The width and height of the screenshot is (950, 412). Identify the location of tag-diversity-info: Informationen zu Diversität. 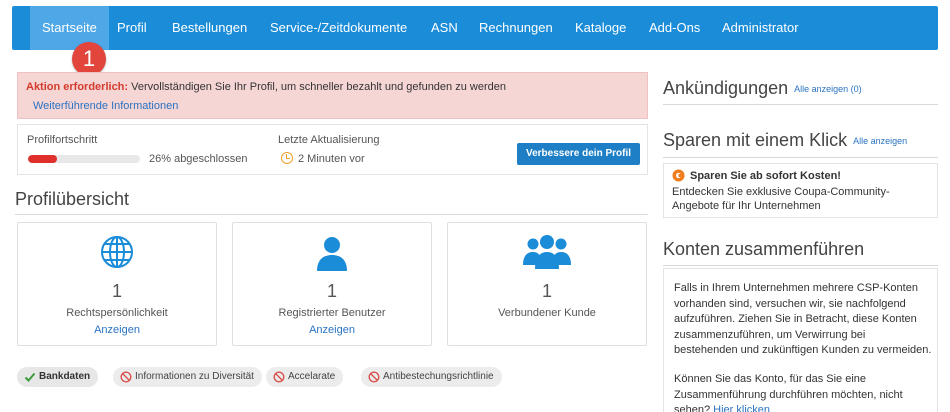
(187, 377).